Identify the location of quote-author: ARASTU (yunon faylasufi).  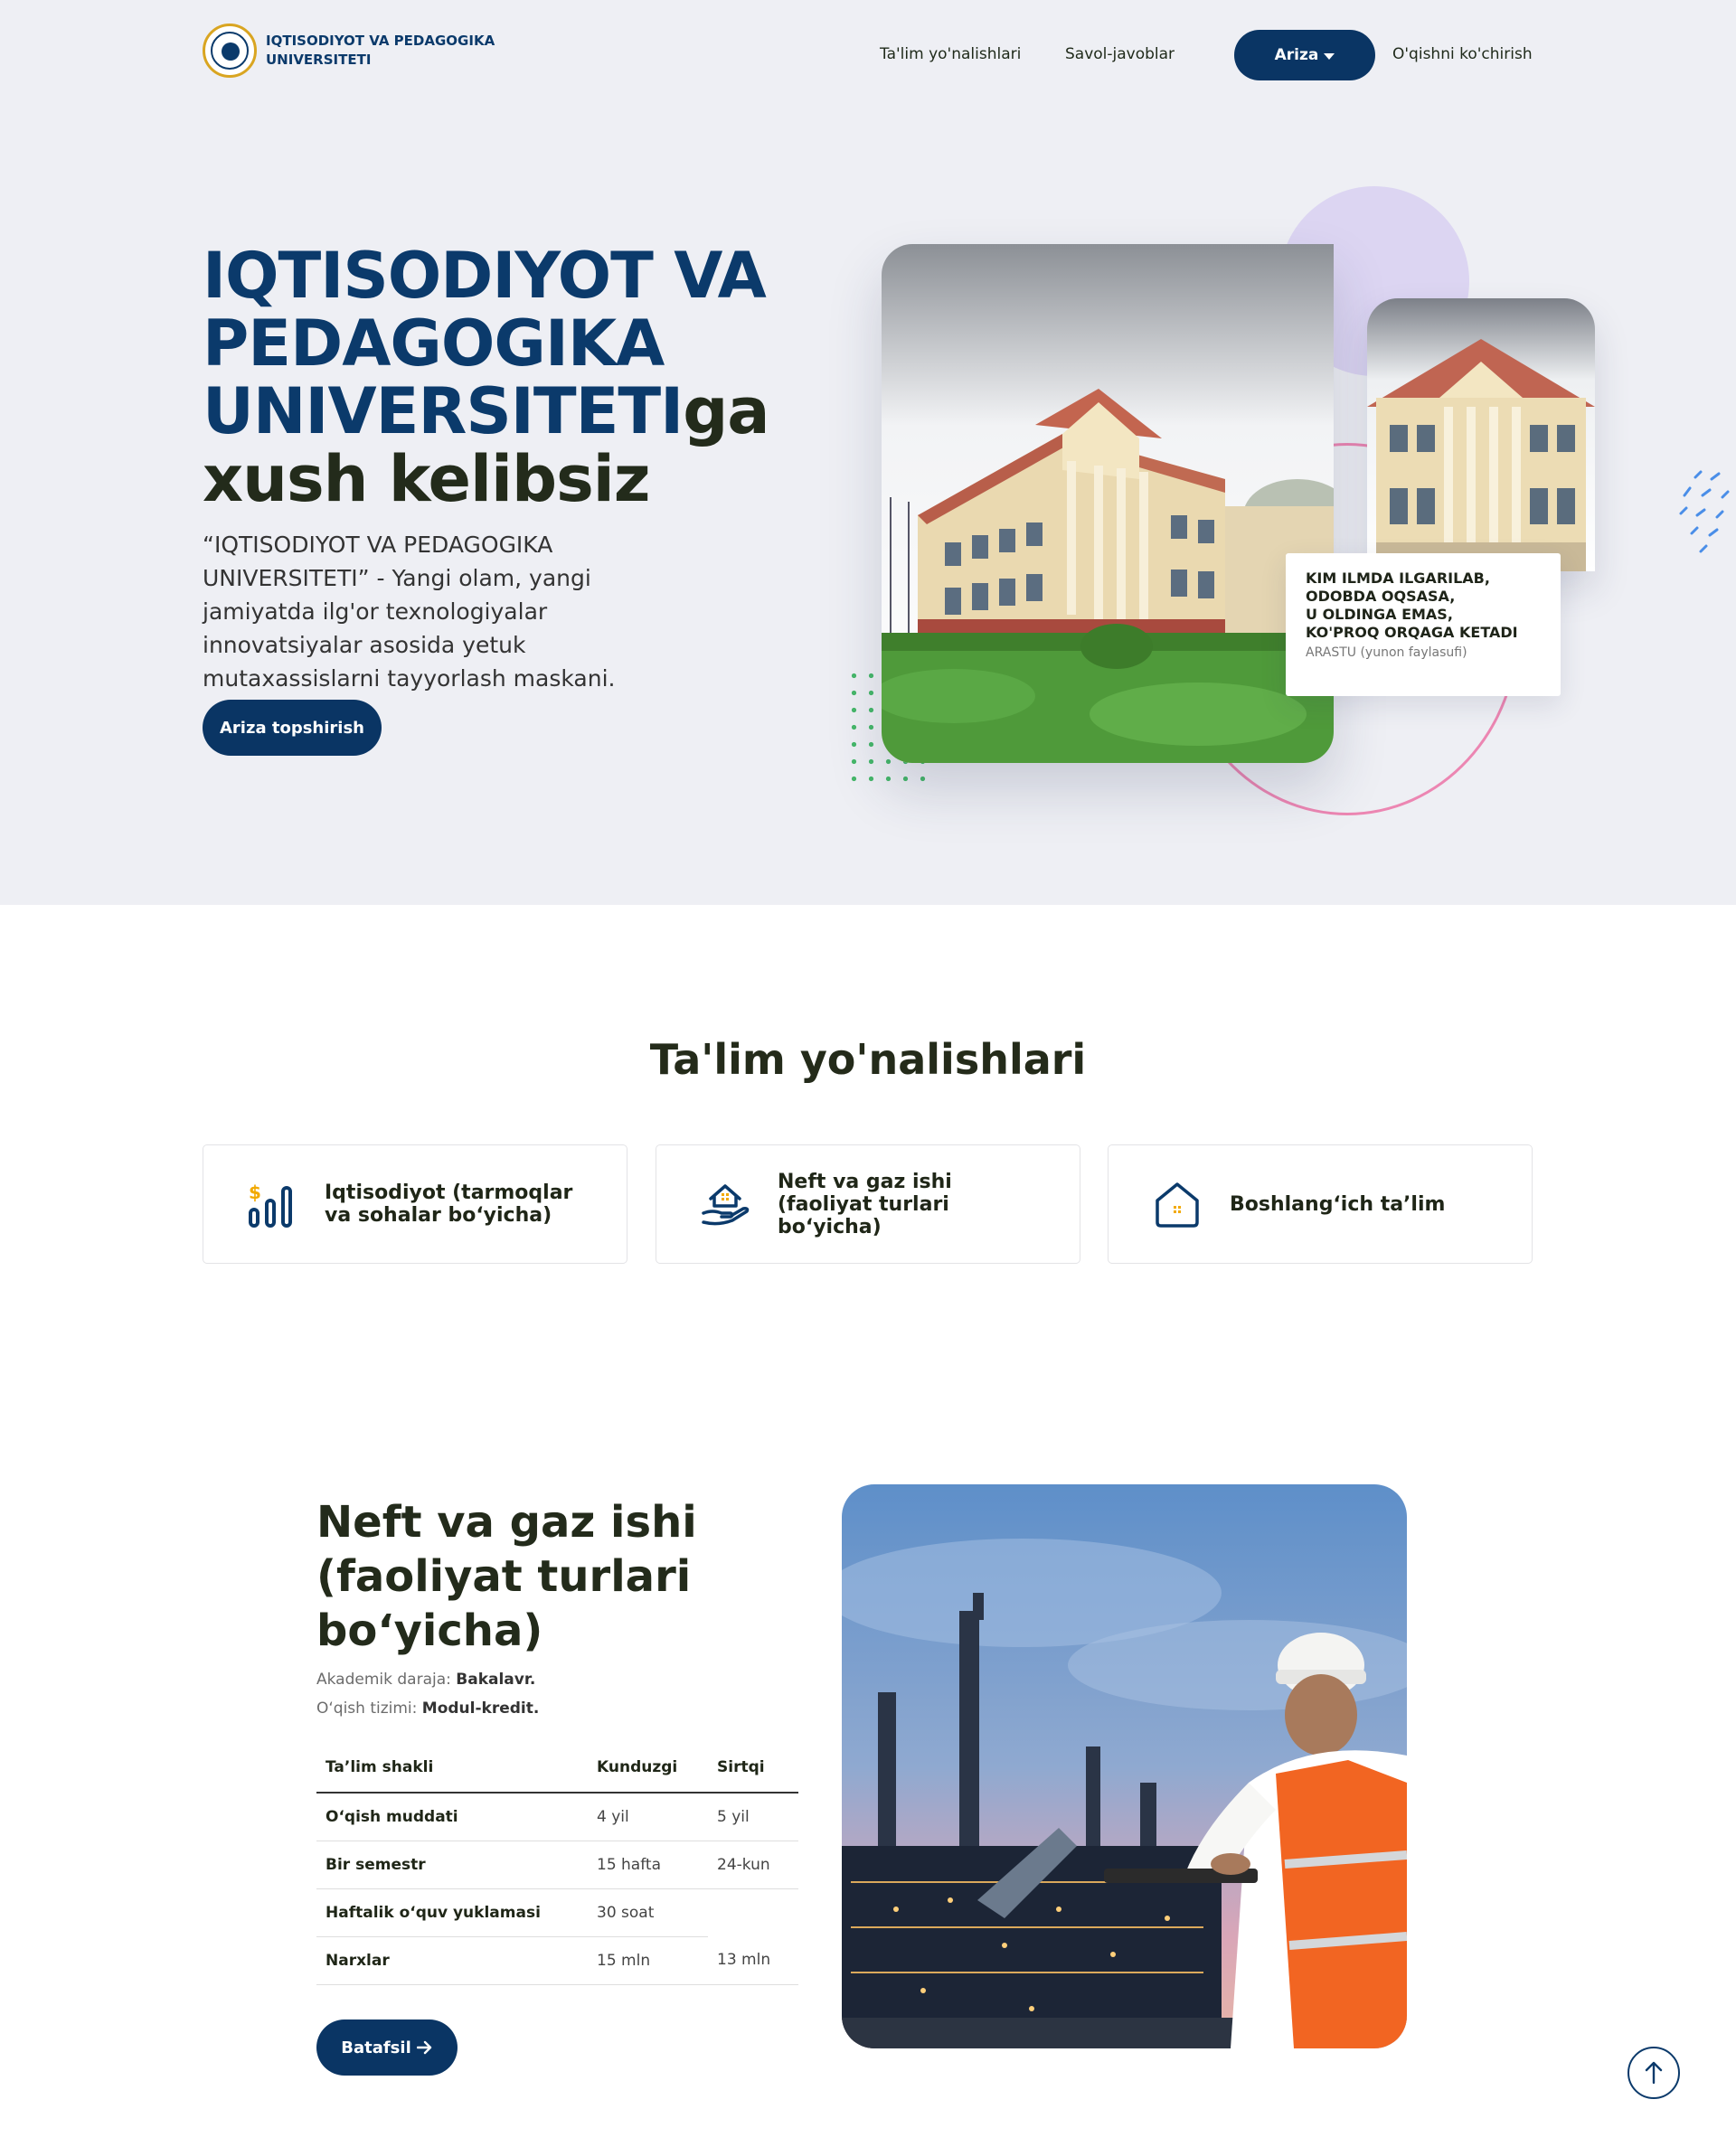
(1386, 652).